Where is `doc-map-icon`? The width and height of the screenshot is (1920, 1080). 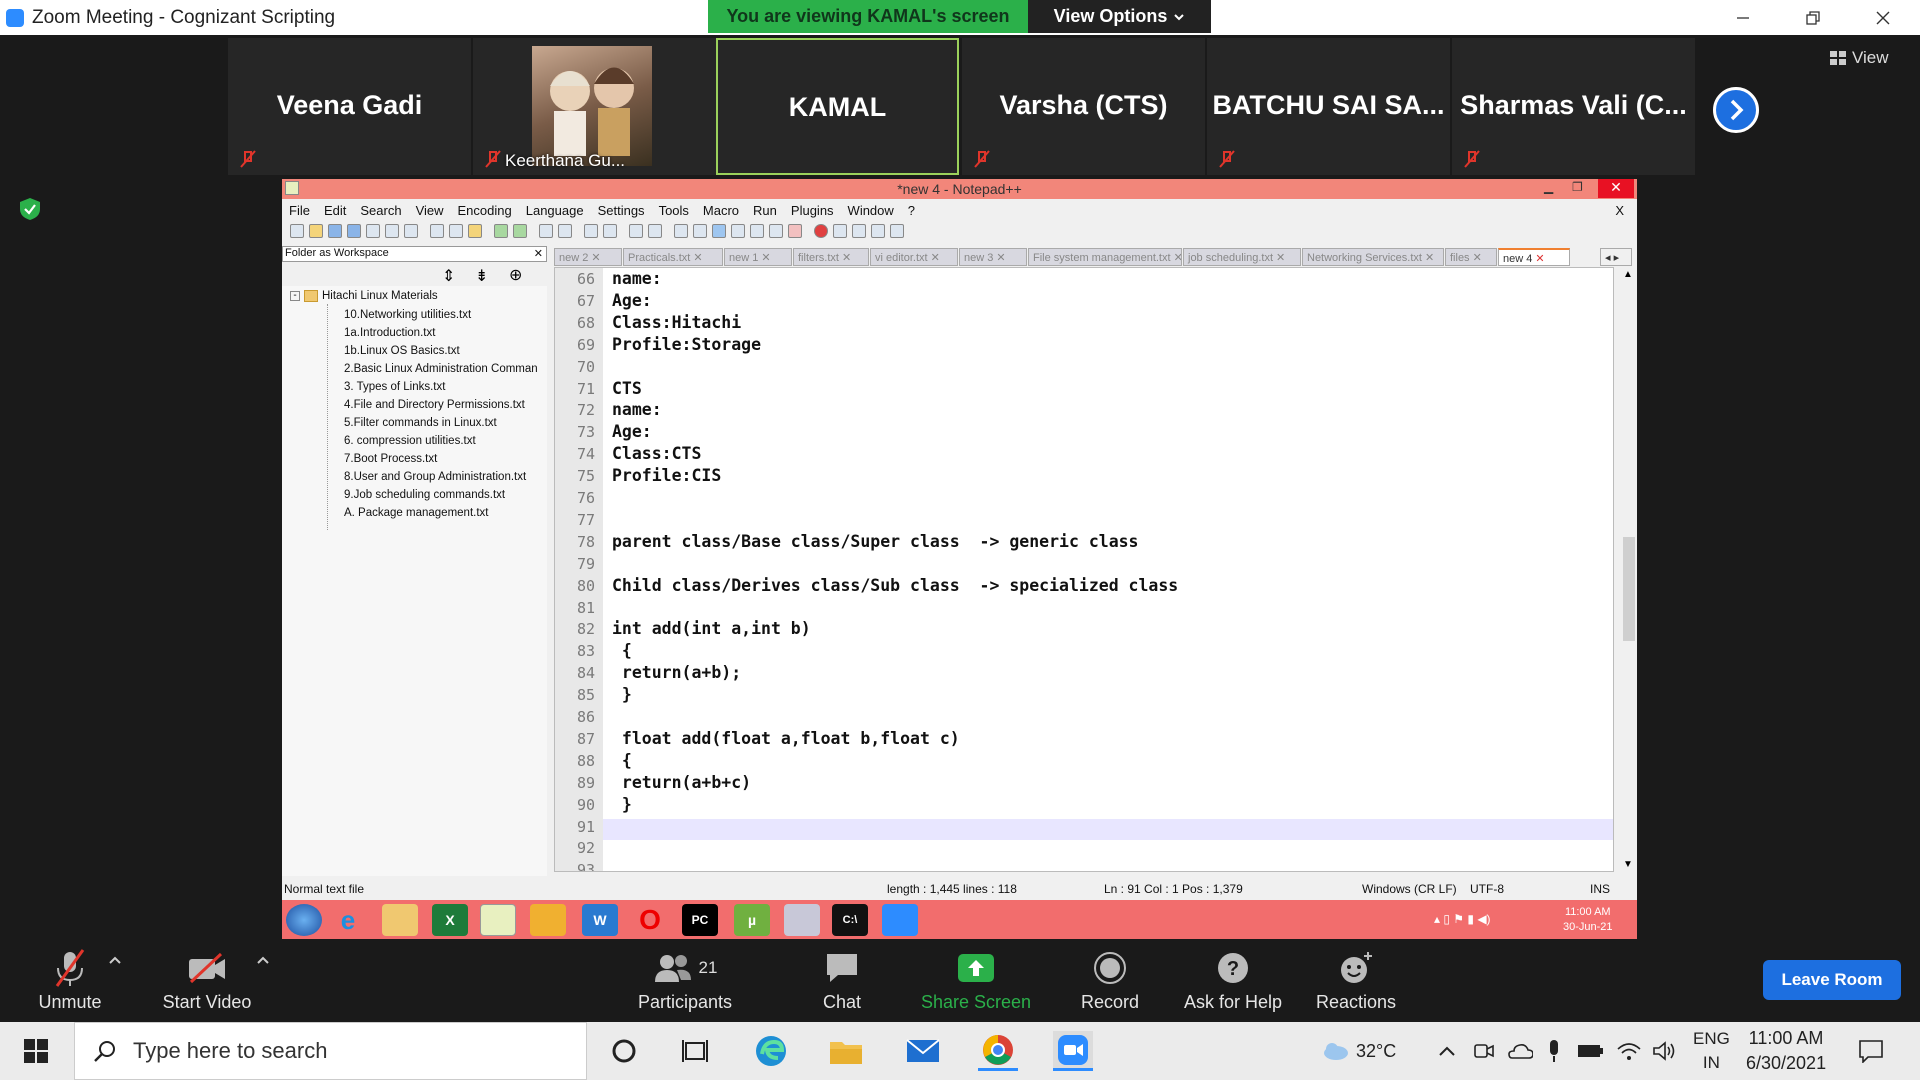 doc-map-icon is located at coordinates (738, 231).